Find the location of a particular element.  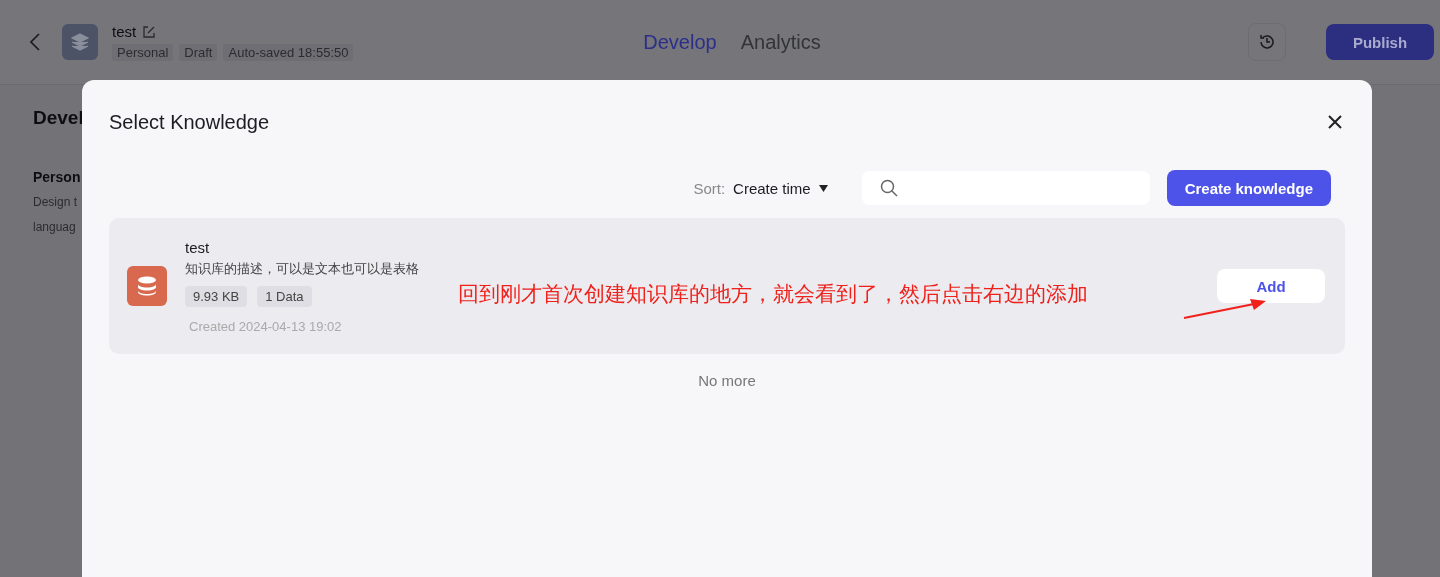

info-tag: 9.93 KB is located at coordinates (216, 296).